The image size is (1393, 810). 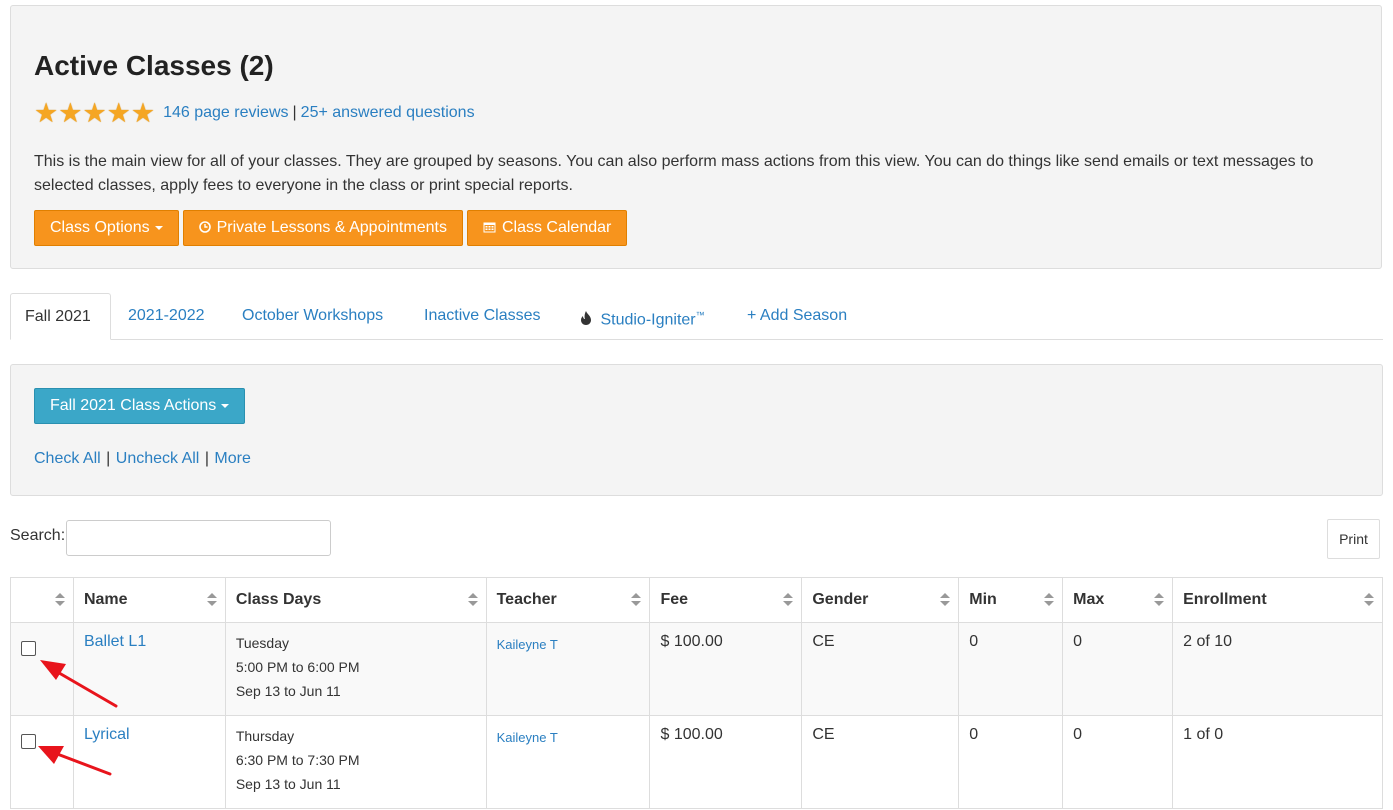 I want to click on column-header-gender: Gender, so click(x=880, y=600).